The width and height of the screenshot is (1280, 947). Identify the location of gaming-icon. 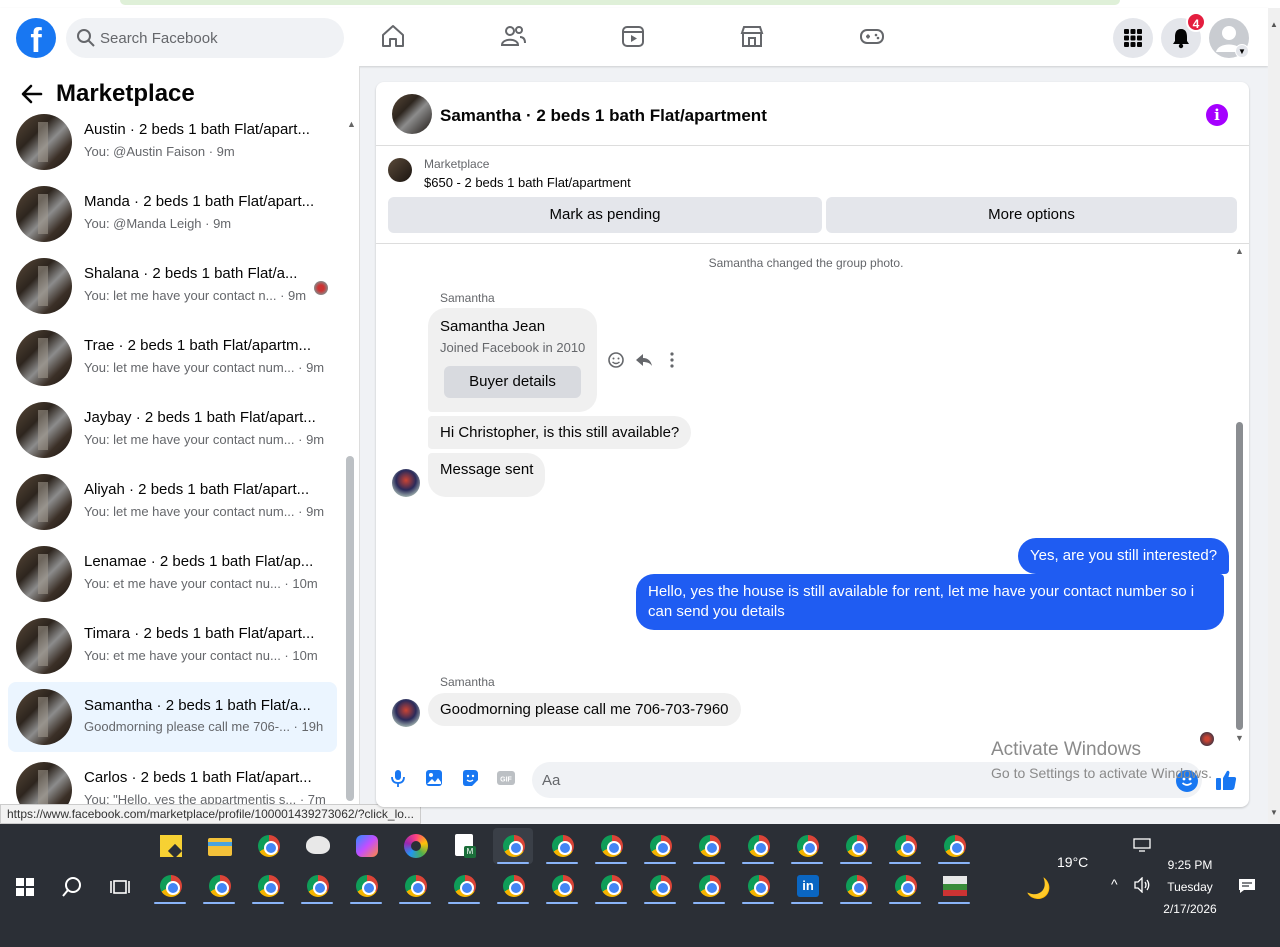
(872, 36).